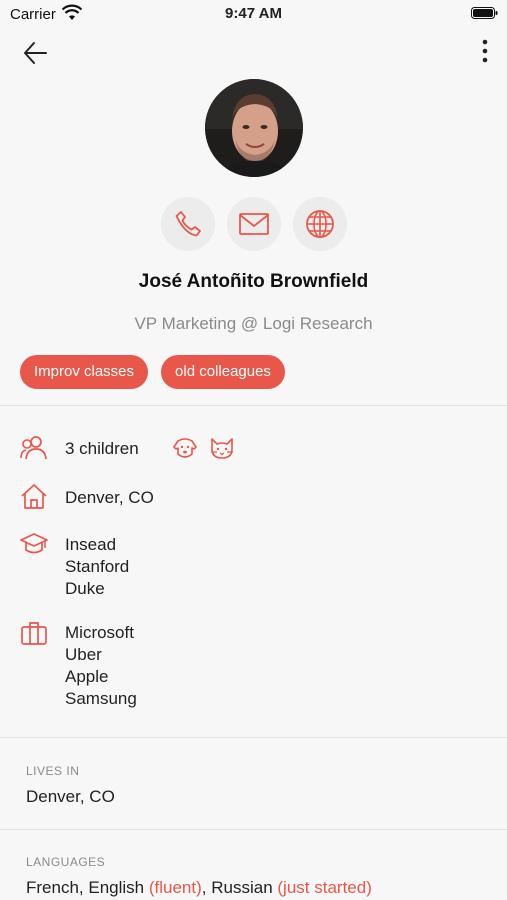 The width and height of the screenshot is (507, 900). I want to click on graduation-cap-icon, so click(34, 543).